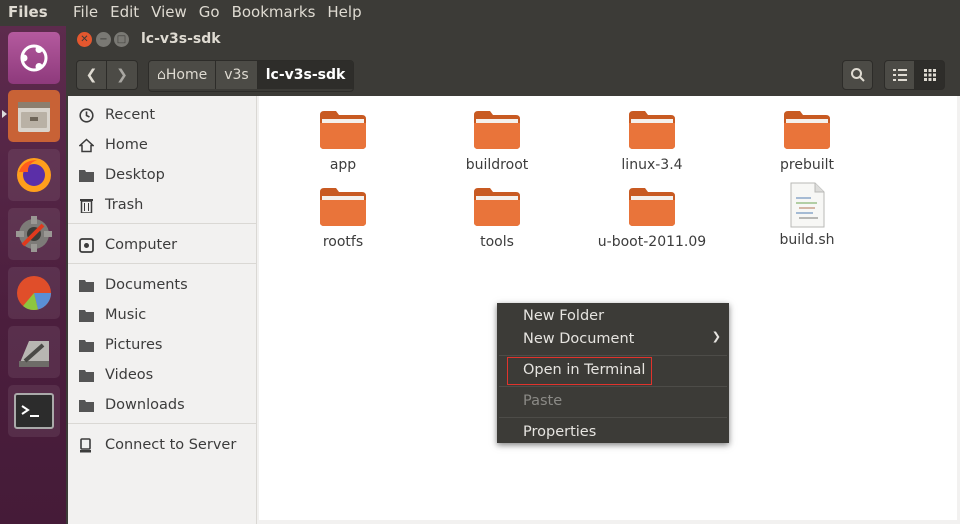  Describe the element at coordinates (84, 39) in the screenshot. I see `close-button: ✕` at that location.